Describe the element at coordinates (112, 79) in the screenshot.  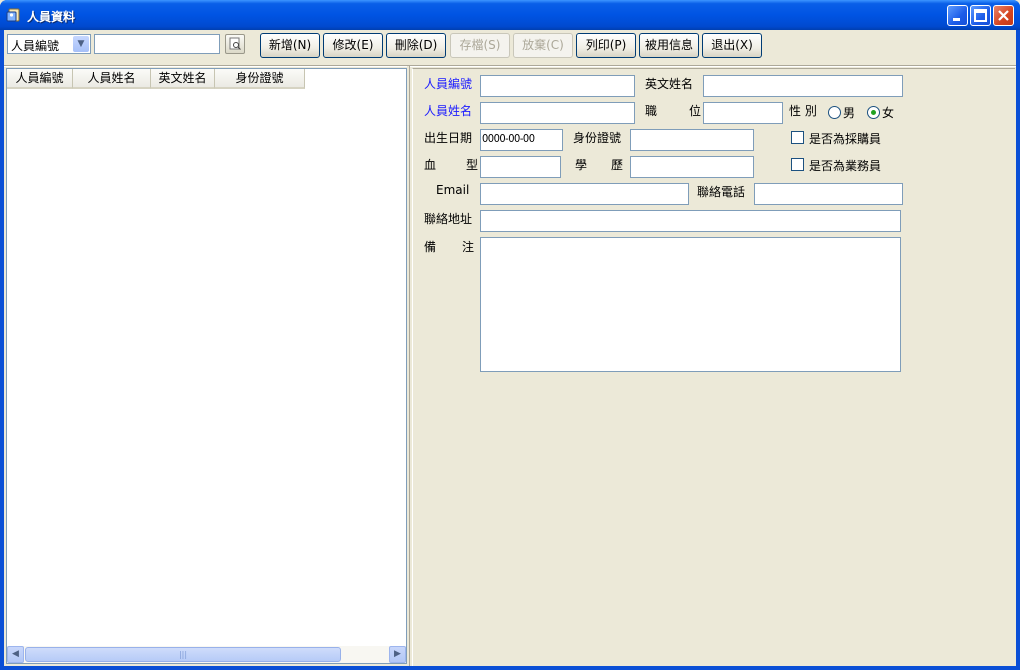
I see `col-header-name: 人員姓名` at that location.